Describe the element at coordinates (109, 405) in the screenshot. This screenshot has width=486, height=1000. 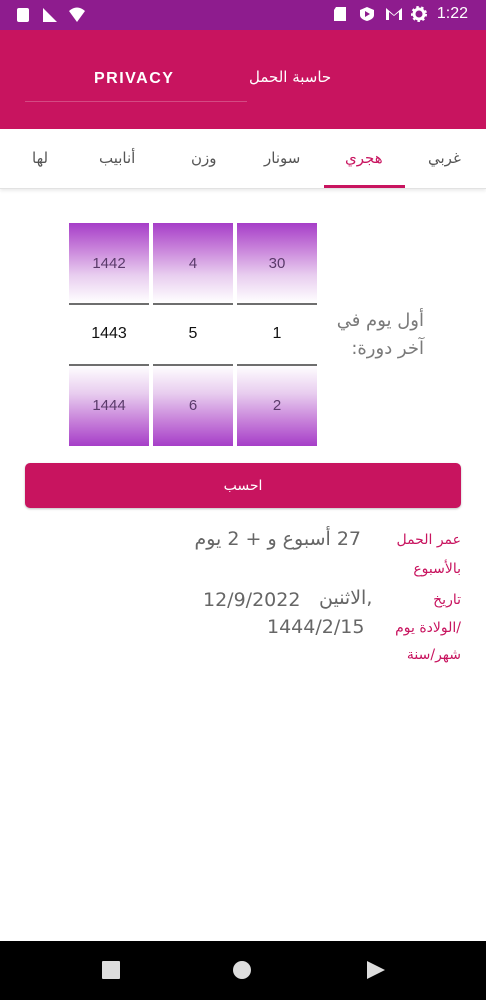
I see `year-next: 1444` at that location.